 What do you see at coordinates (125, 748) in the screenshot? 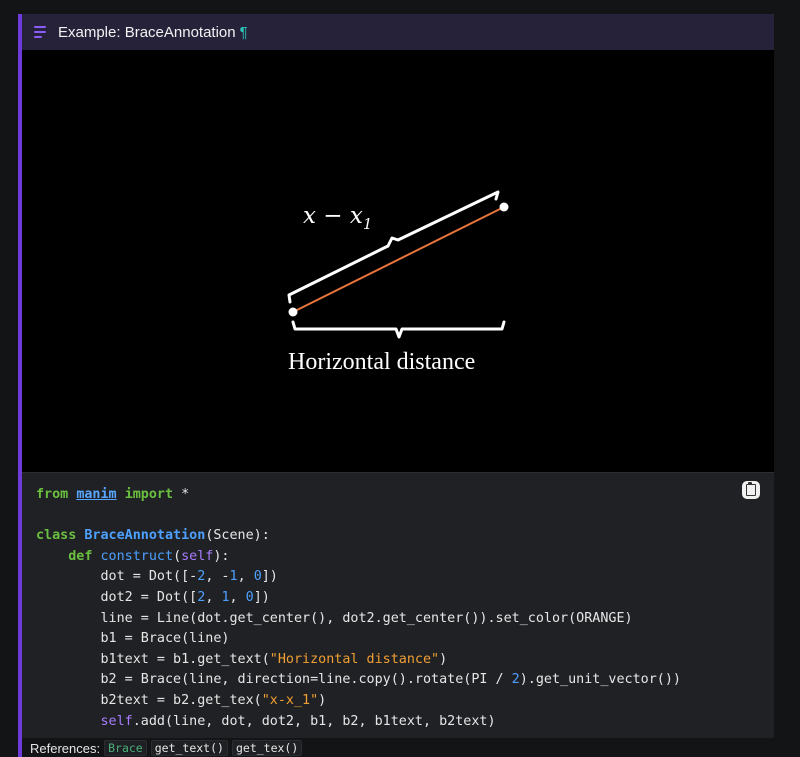
I see `ref-link-brace: Brace` at bounding box center [125, 748].